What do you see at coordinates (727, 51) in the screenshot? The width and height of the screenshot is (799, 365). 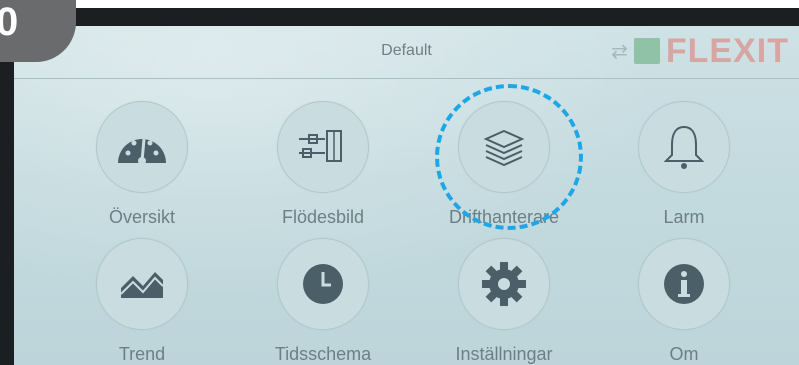 I see `brand-name: FLEXIT` at bounding box center [727, 51].